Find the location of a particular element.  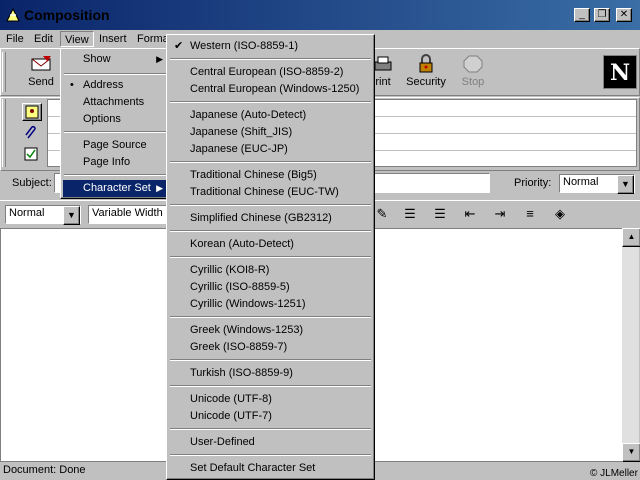

menu-view: View is located at coordinates (77, 39).